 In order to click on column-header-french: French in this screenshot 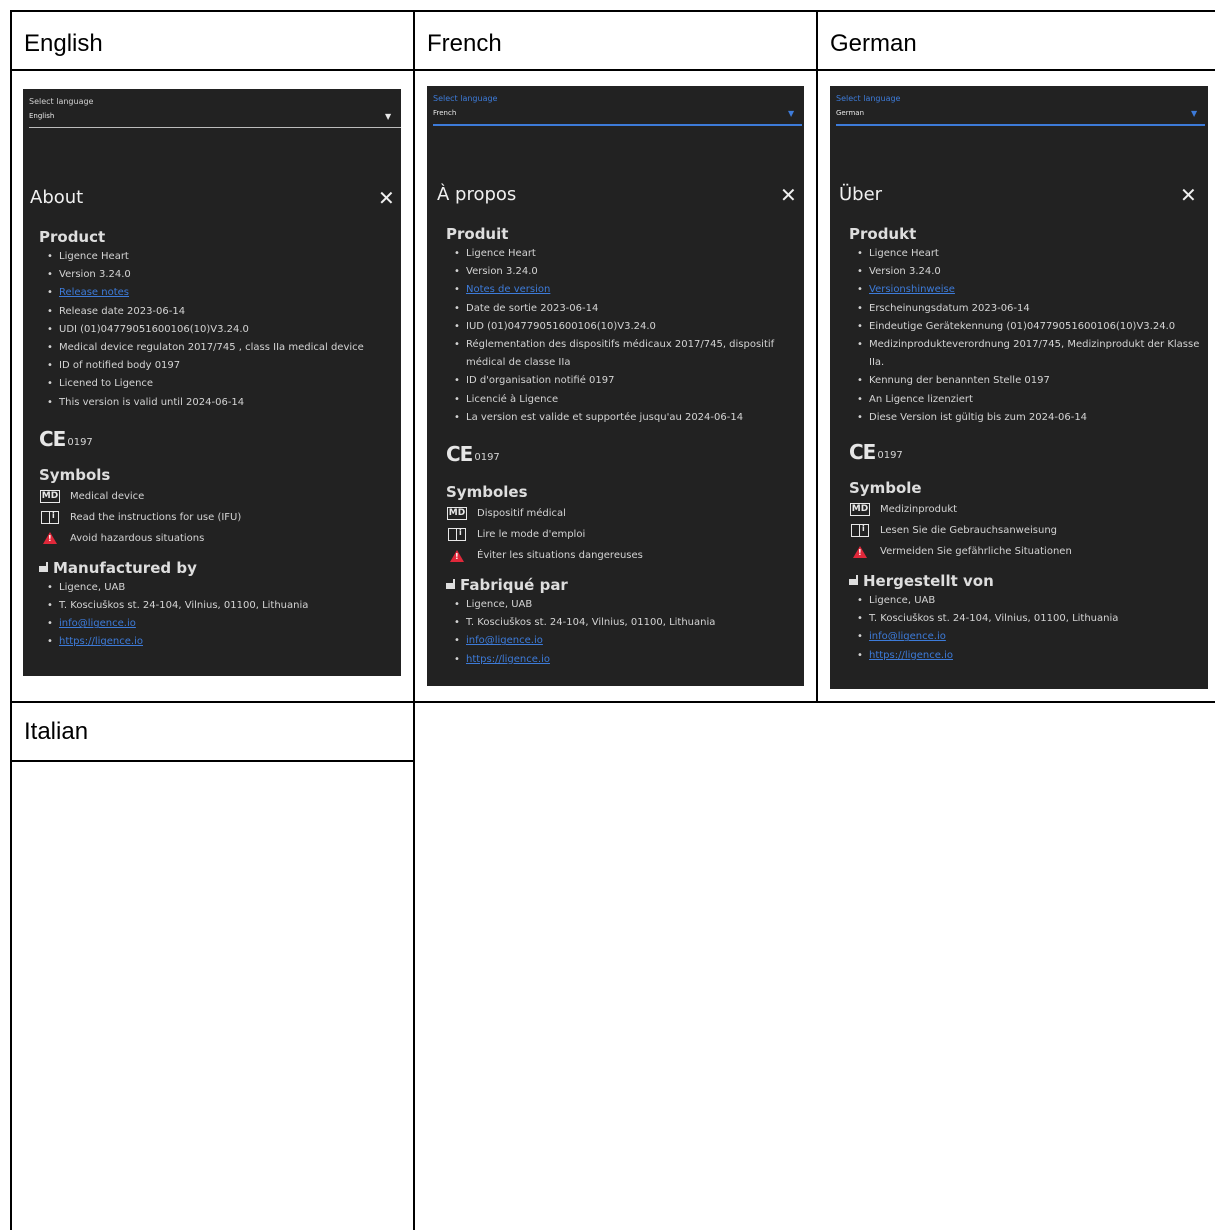, I will do `click(464, 43)`.